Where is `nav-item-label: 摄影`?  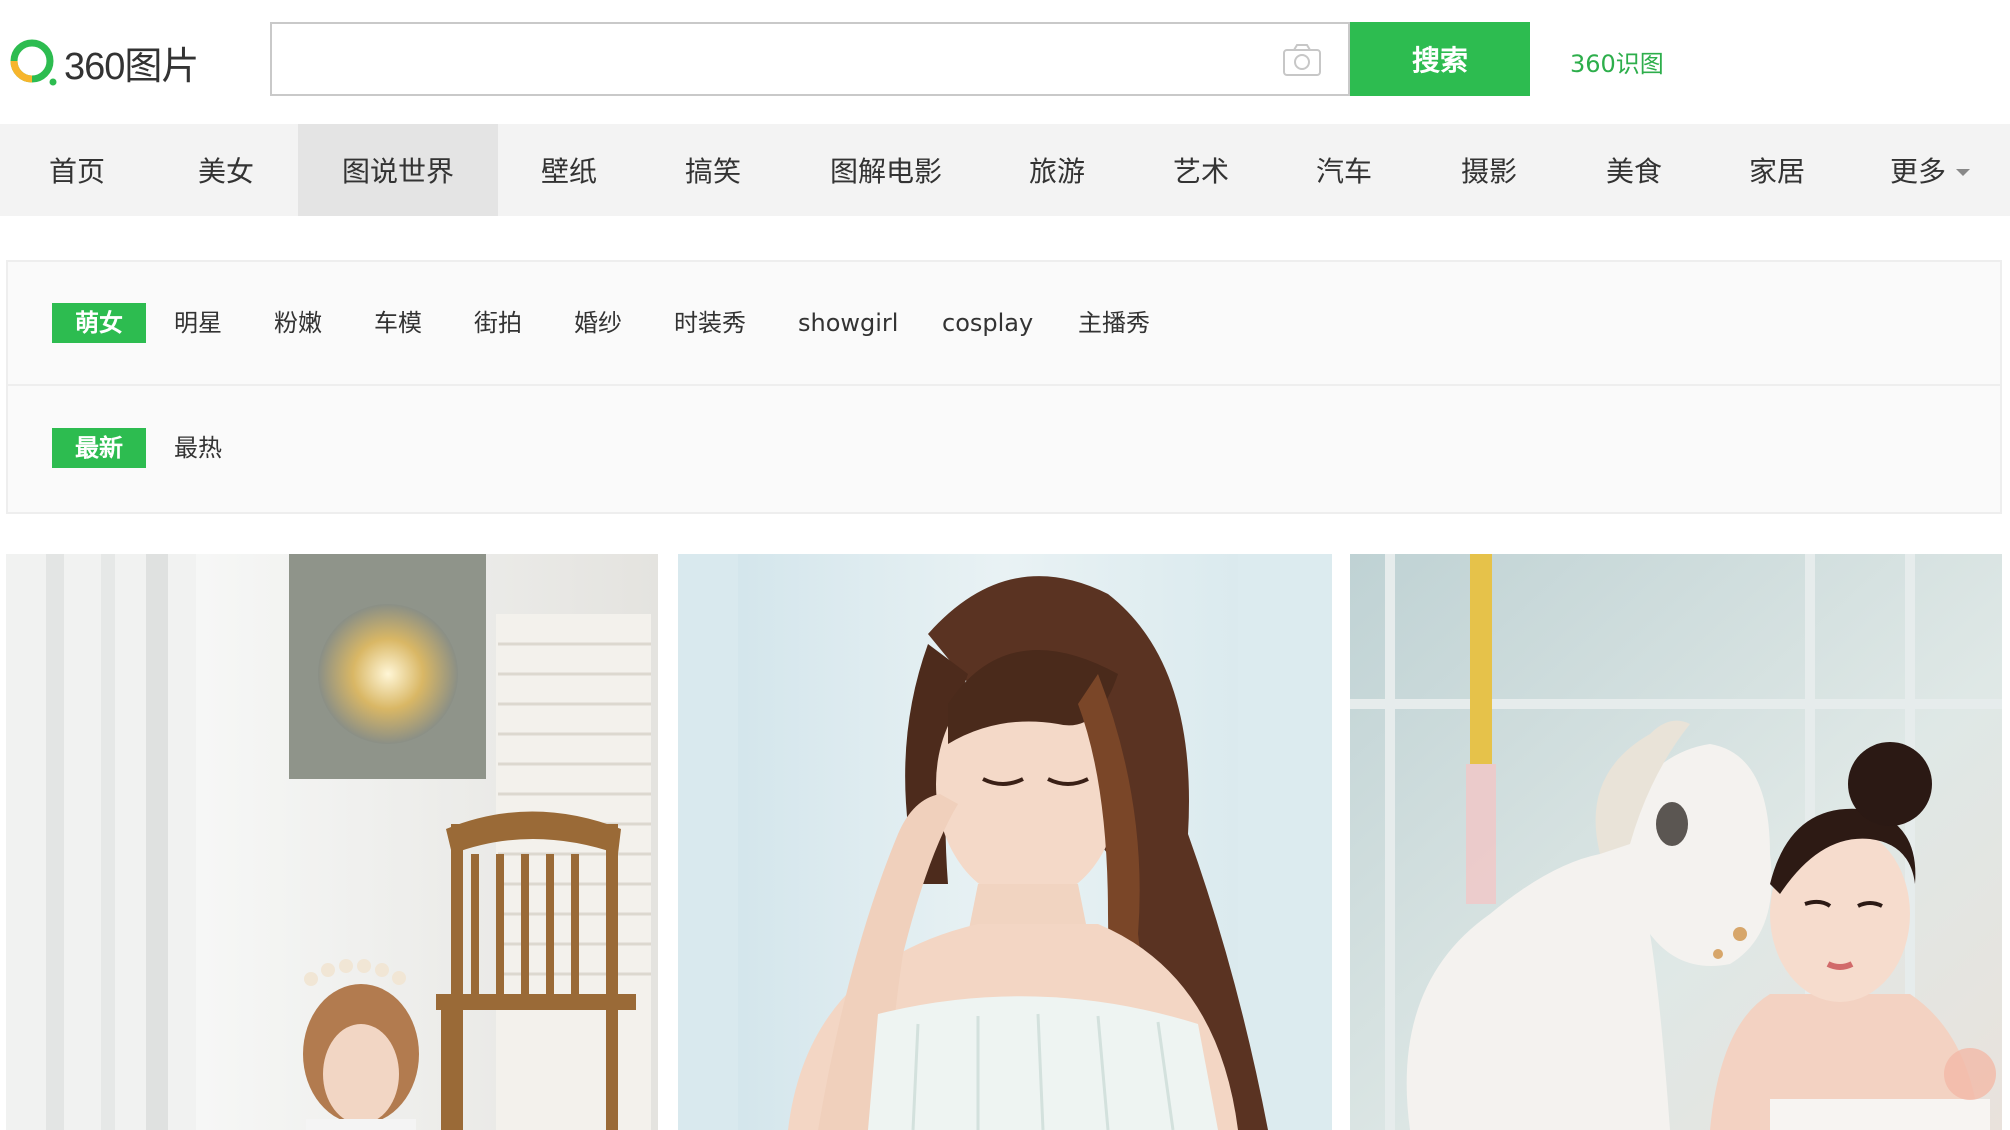 nav-item-label: 摄影 is located at coordinates (1488, 171).